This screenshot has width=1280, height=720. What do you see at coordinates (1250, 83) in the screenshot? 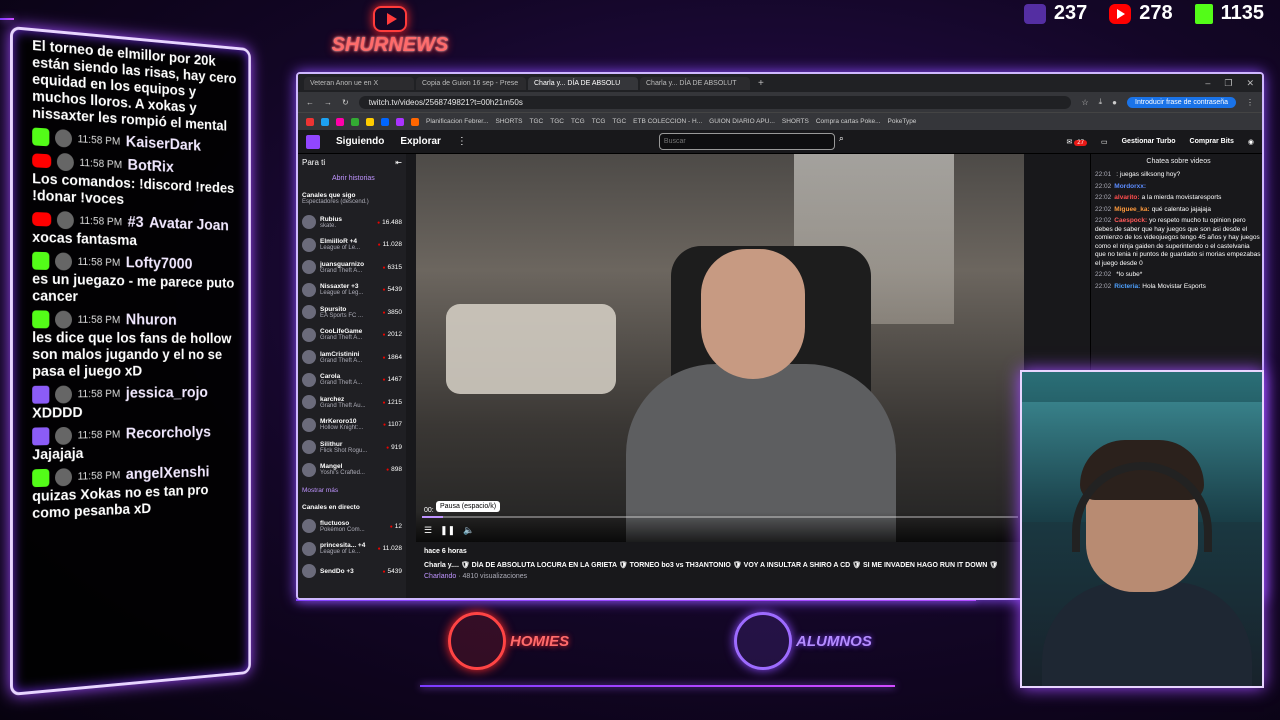
I see `close-icon: ✕` at bounding box center [1250, 83].